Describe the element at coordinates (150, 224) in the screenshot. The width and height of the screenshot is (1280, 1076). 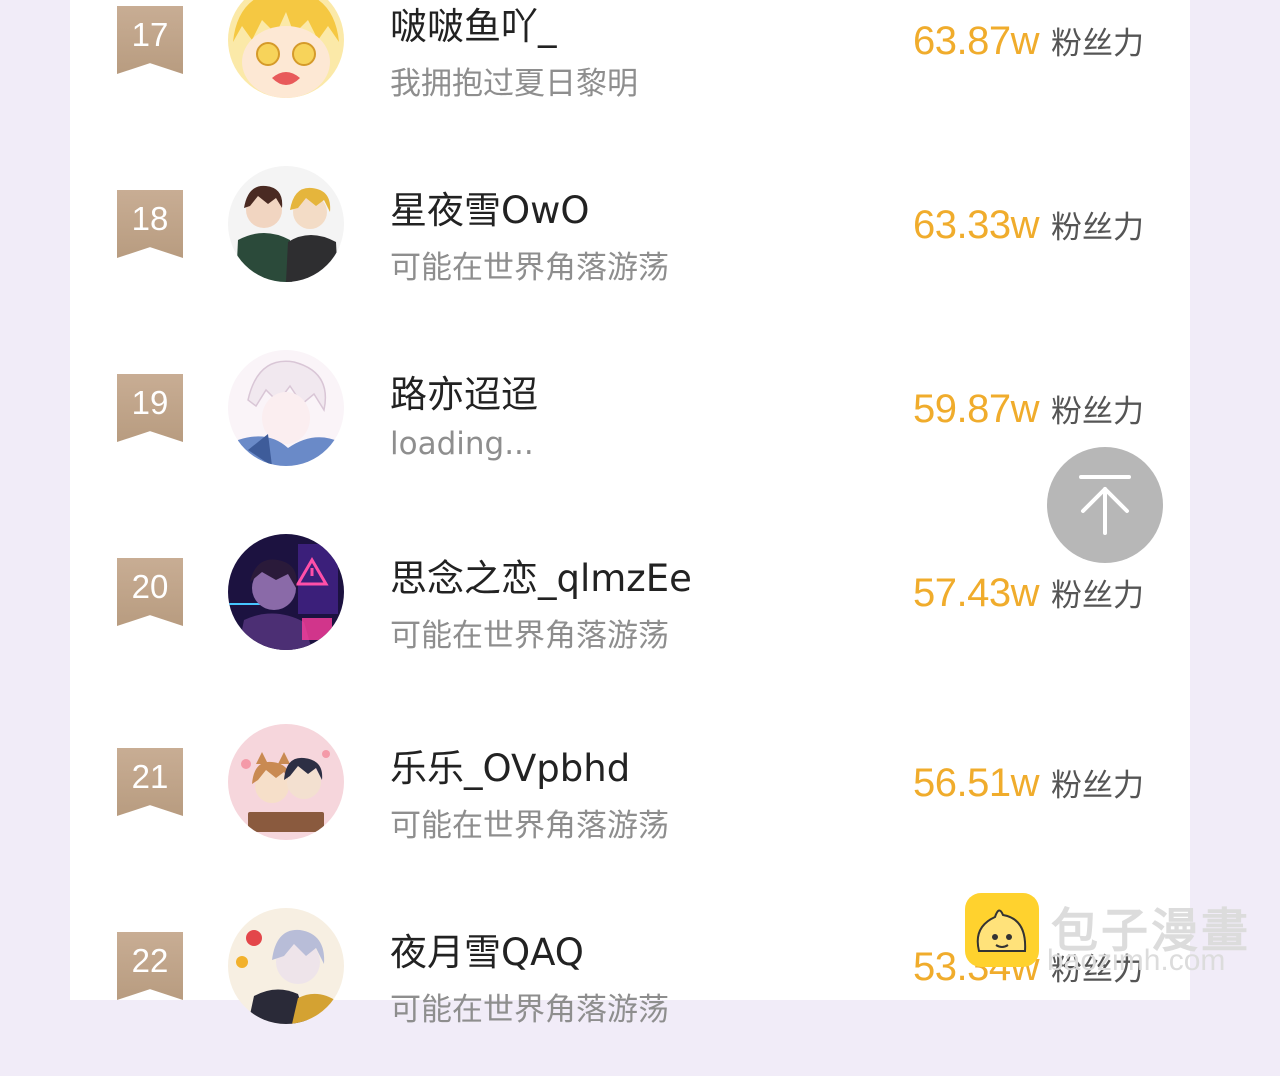
I see `rank-badge: 18` at that location.